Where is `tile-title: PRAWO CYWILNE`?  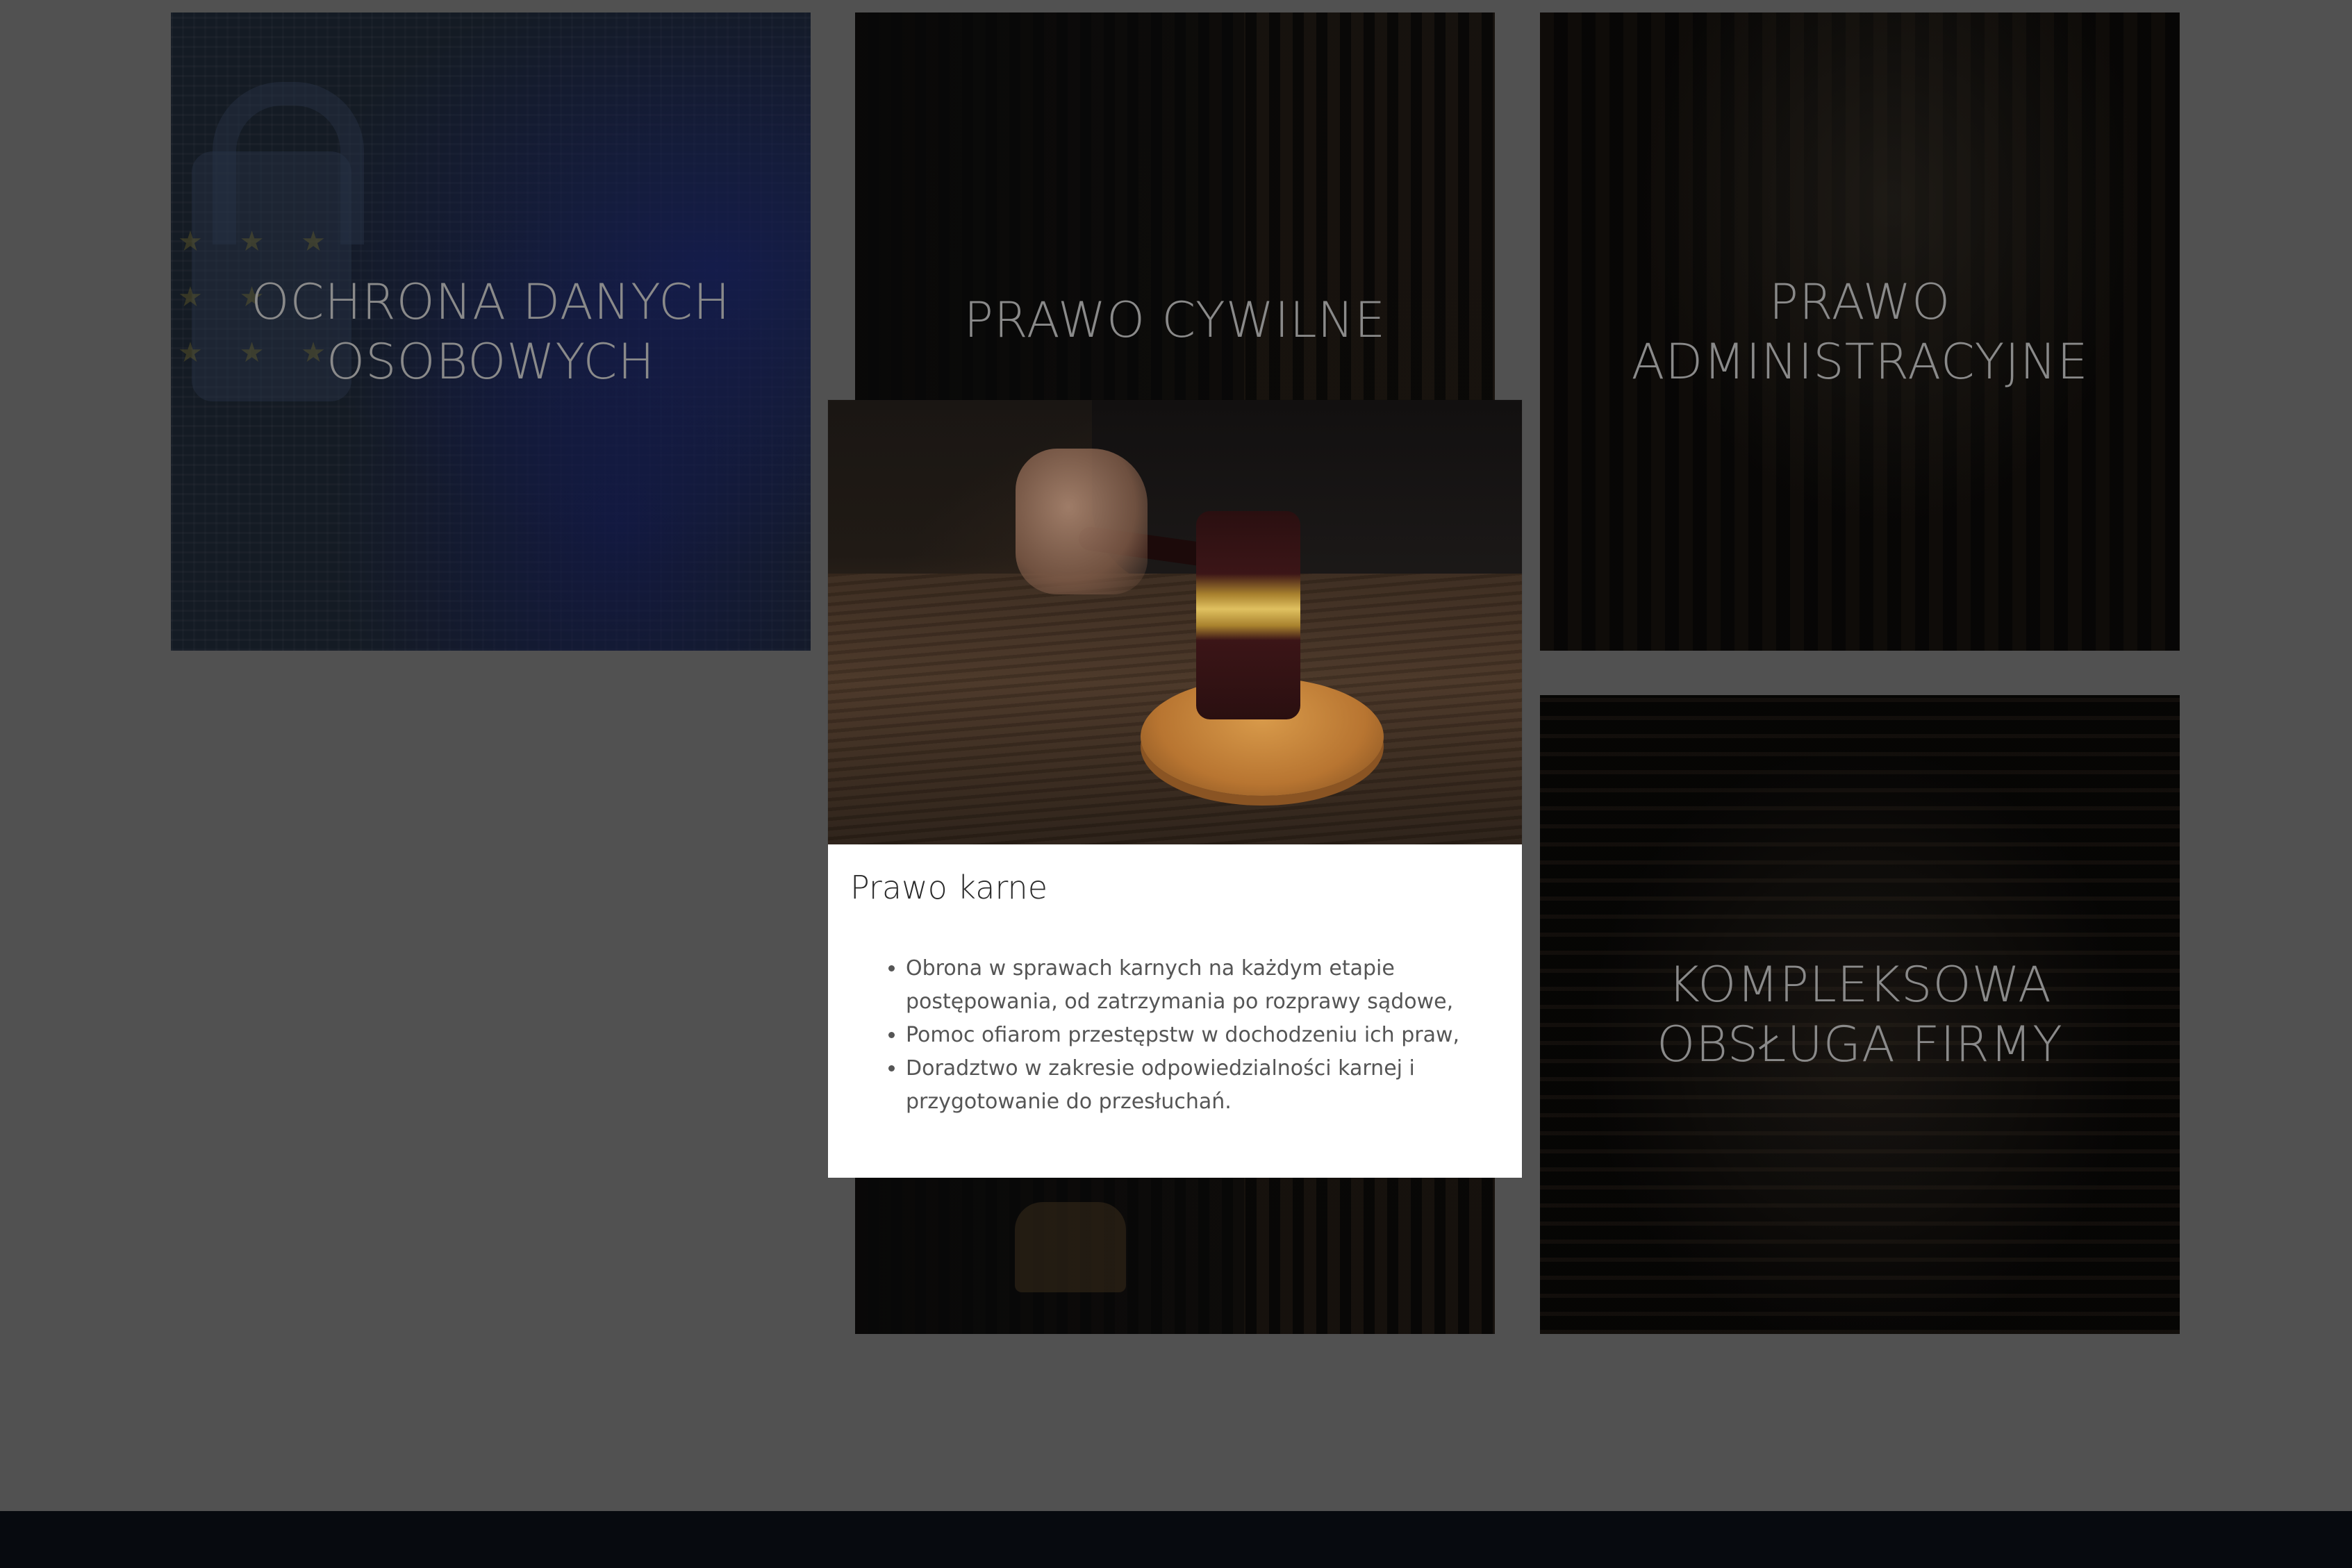
tile-title: PRAWO CYWILNE is located at coordinates (1174, 321).